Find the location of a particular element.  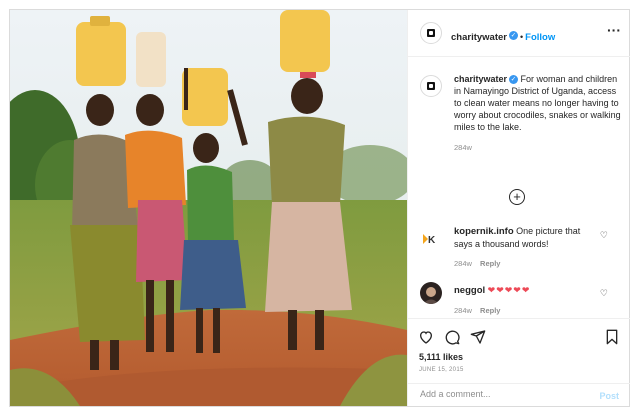

svg-text: K is located at coordinates (432, 240).